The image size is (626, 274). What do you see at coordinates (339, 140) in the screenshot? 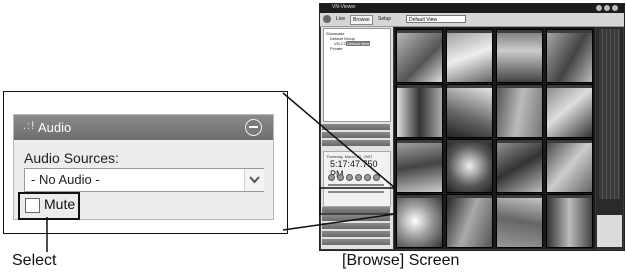
I see `zoom-leader-top` at bounding box center [339, 140].